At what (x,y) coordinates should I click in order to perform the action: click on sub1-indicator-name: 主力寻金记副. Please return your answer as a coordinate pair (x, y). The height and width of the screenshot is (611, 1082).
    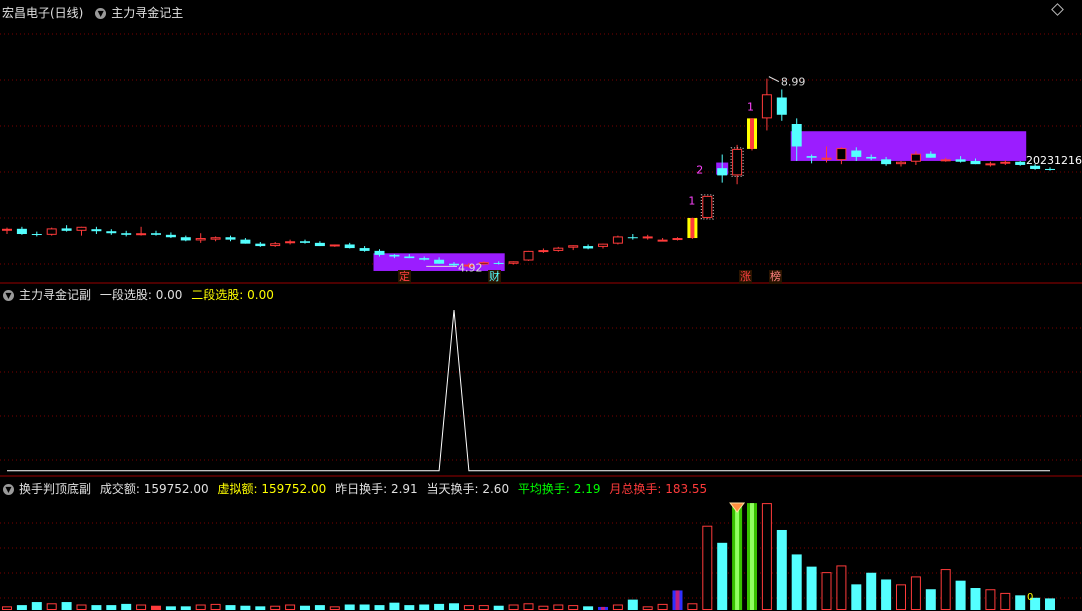
    Looking at the image, I should click on (55, 295).